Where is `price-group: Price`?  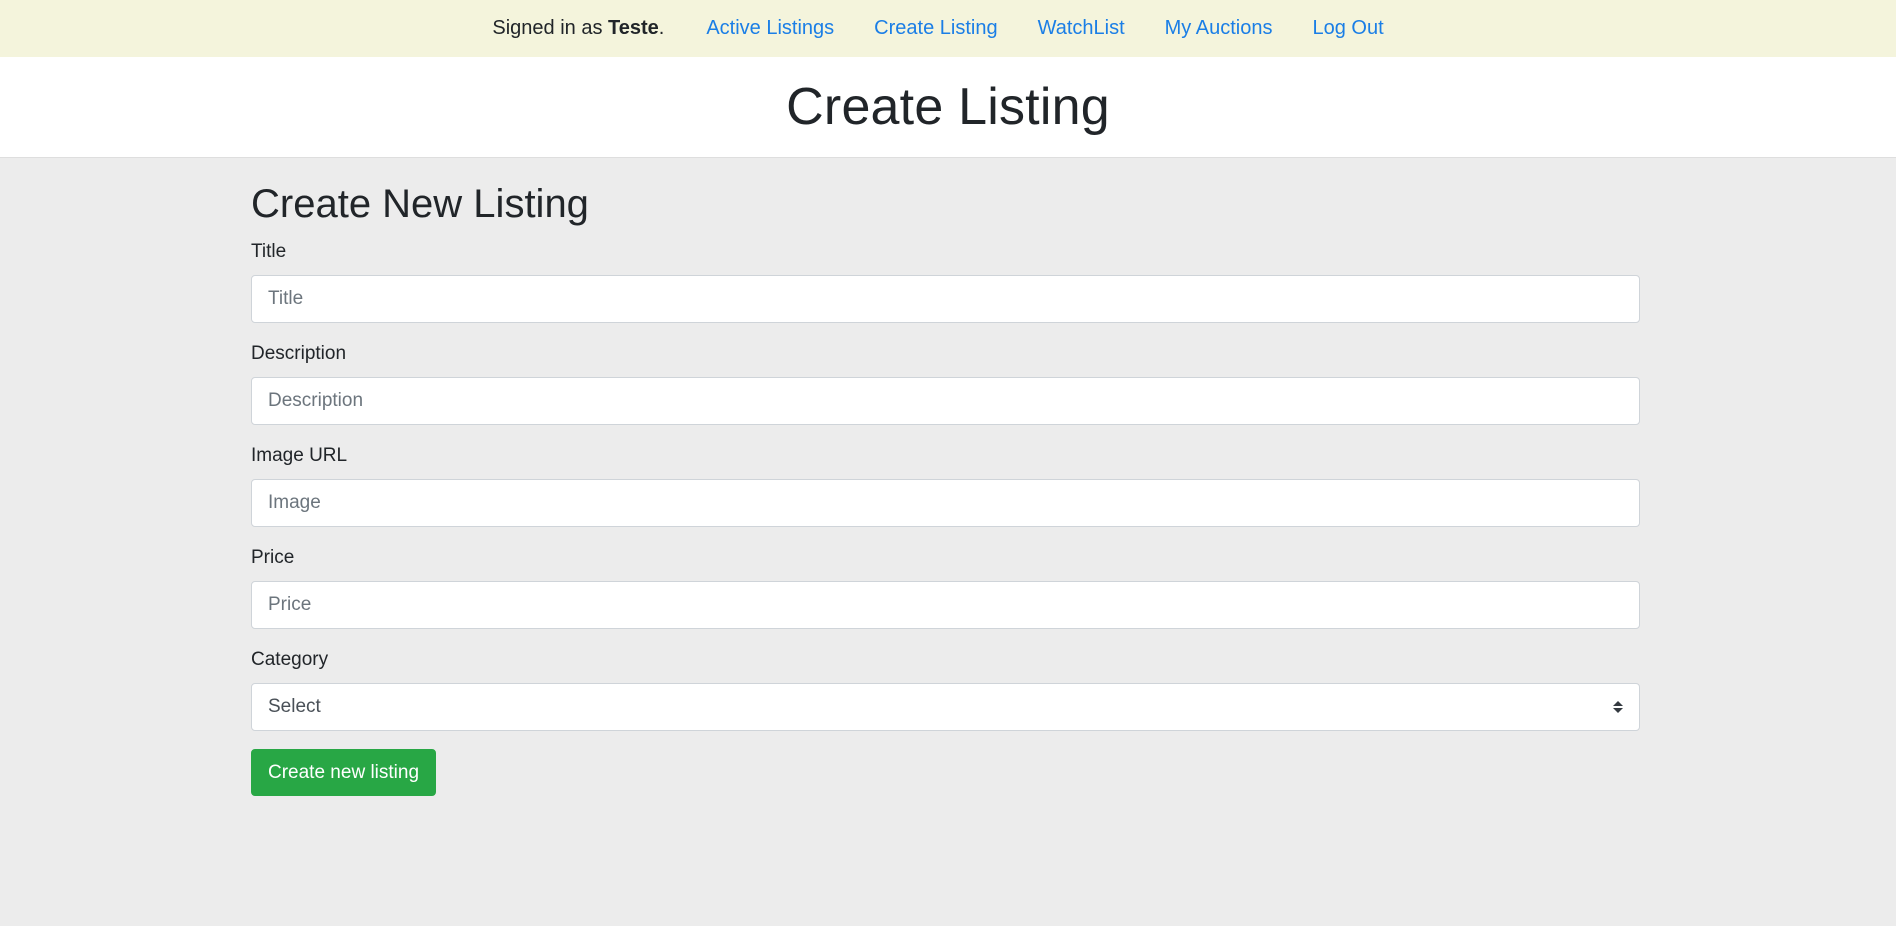
price-group: Price is located at coordinates (945, 588).